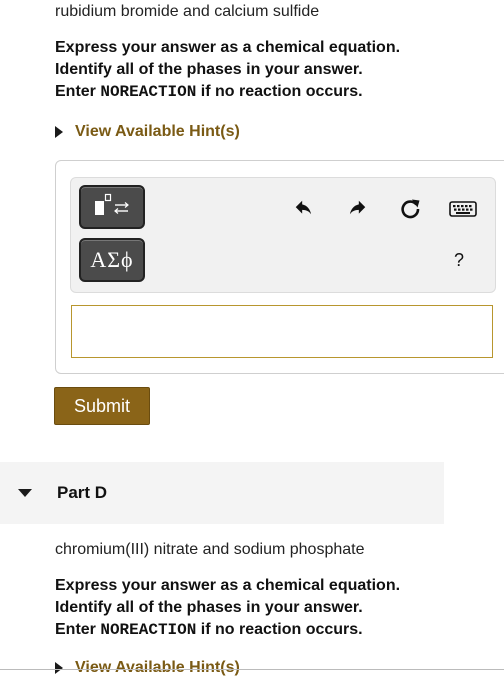 This screenshot has height=677, width=504. I want to click on viewport-divider, so click(252, 669).